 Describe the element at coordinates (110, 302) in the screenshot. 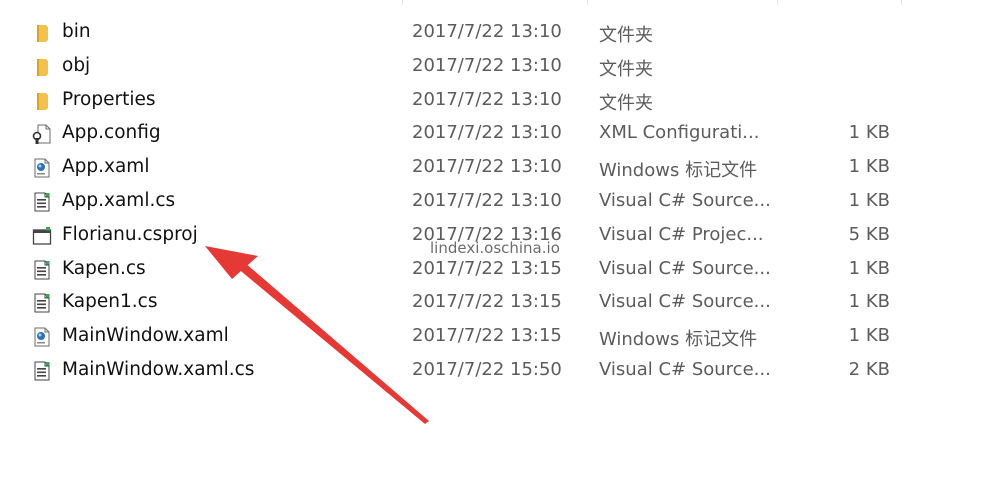

I see `file-name: Kapen1.cs` at that location.